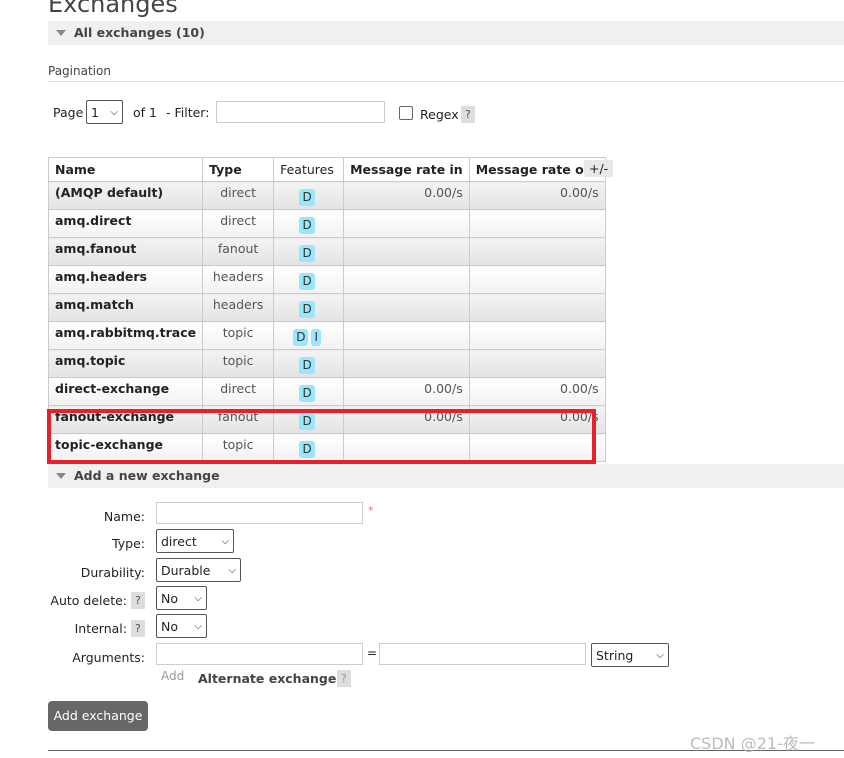  I want to click on argument-type-select: String ⌵, so click(630, 655).